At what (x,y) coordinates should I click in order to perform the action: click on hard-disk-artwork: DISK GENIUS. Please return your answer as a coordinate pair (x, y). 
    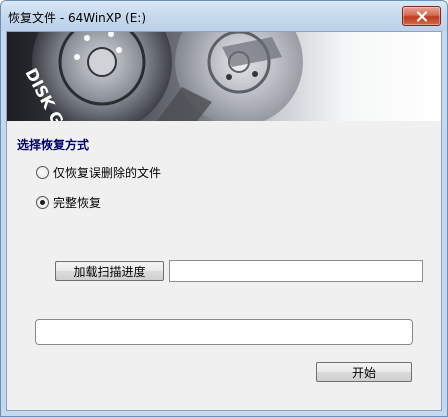
    Looking at the image, I should click on (162, 76).